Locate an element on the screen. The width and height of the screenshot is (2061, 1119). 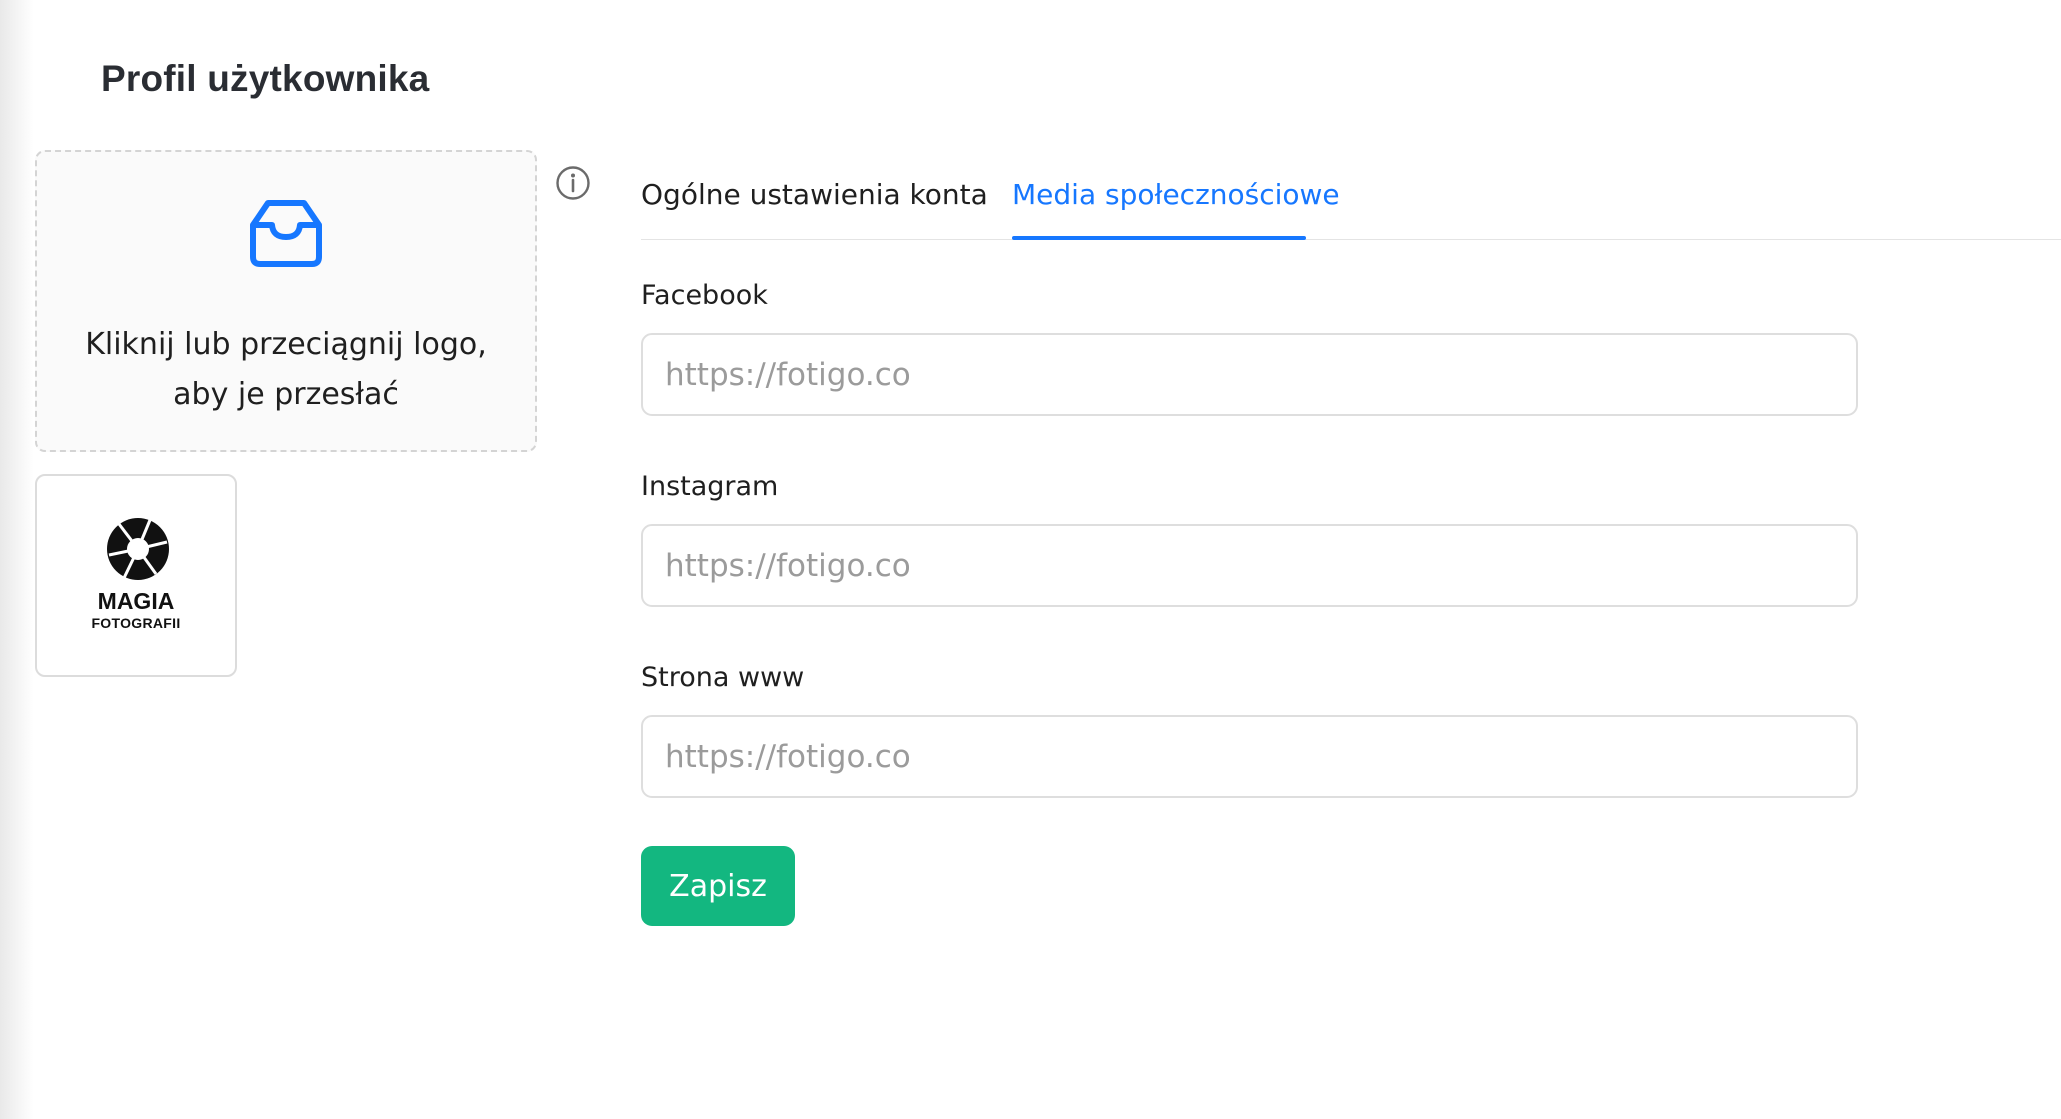
website-input is located at coordinates (1249, 756).